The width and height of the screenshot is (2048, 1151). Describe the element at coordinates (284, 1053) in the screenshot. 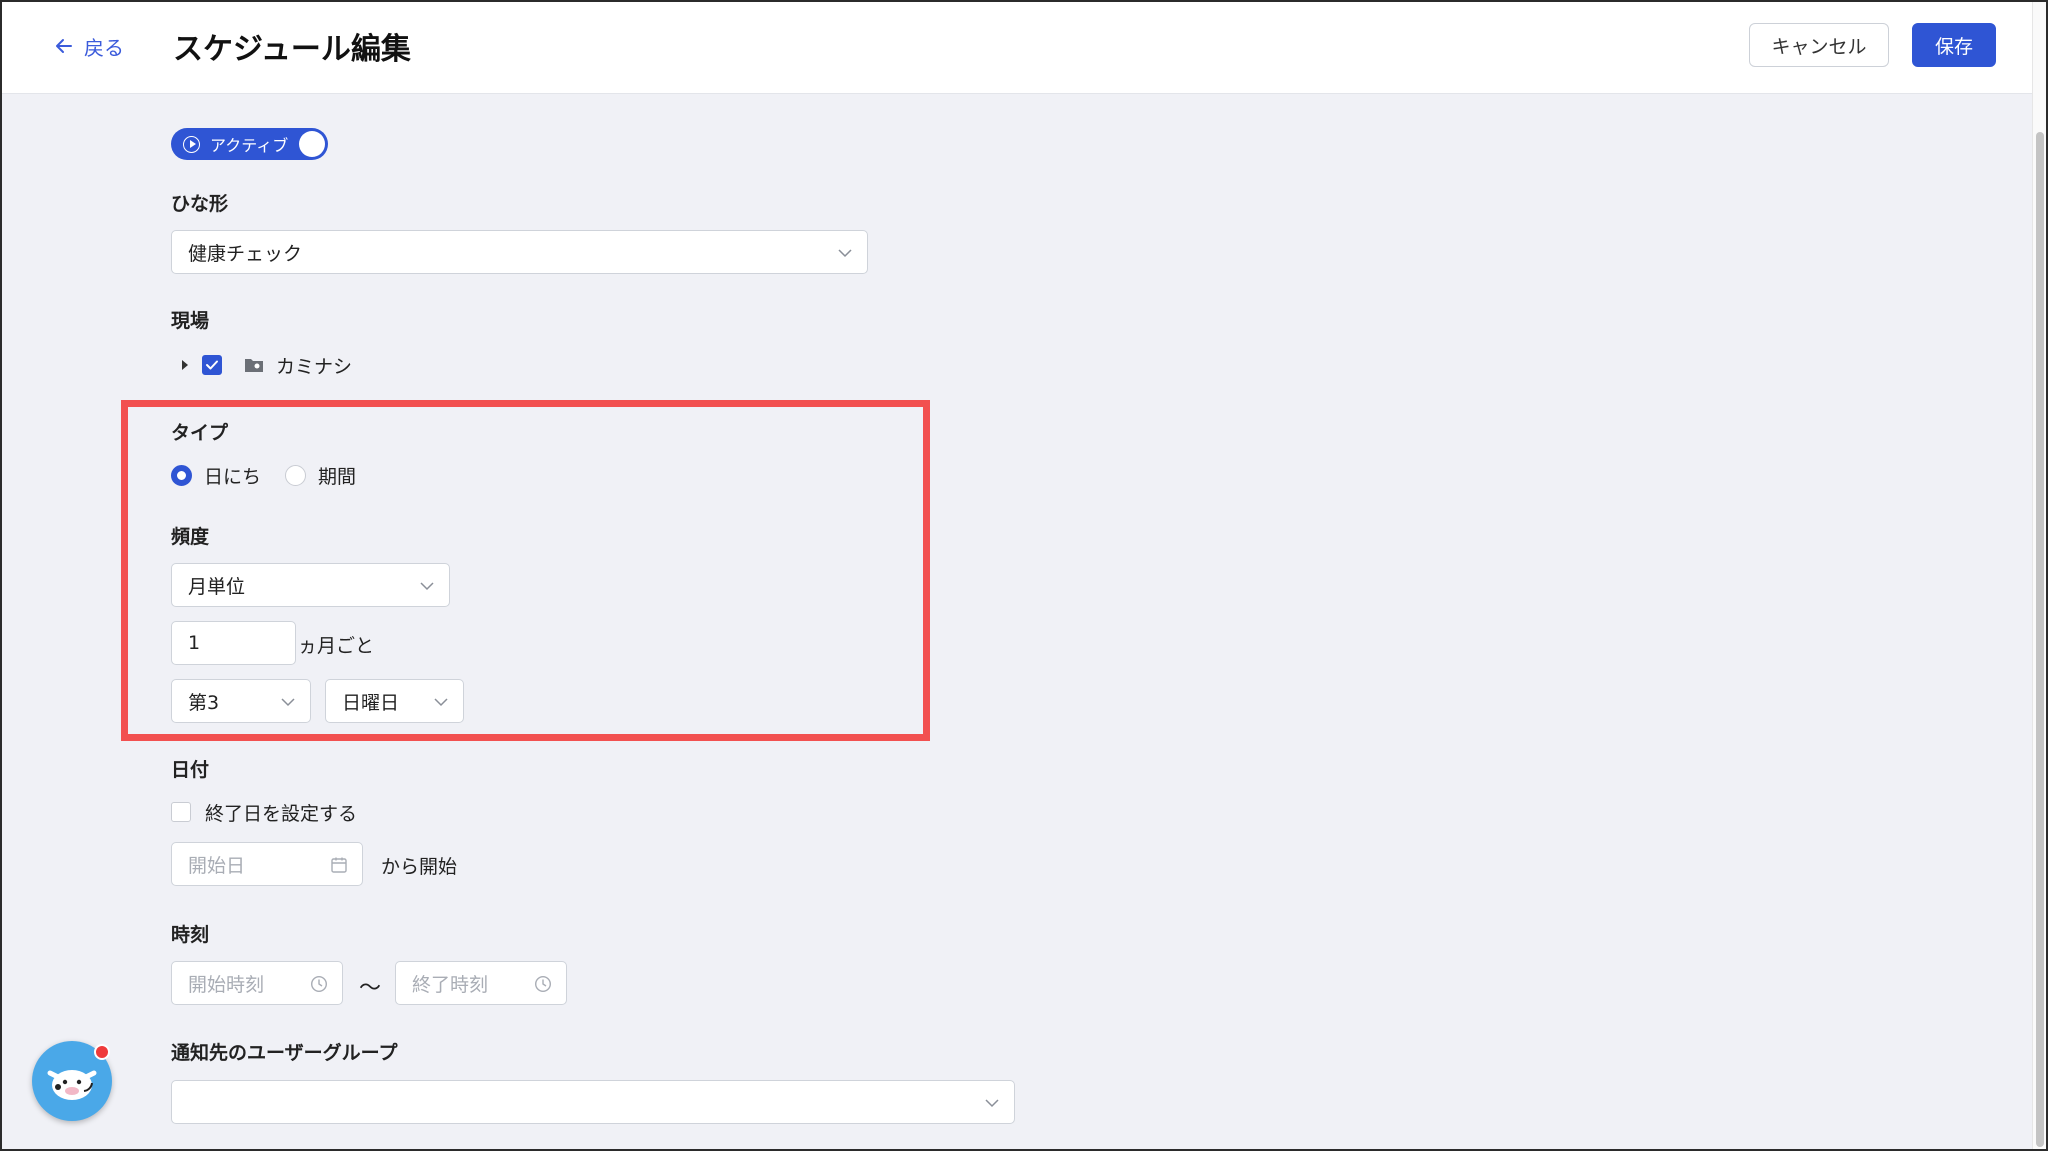

I see `notify-group-label: 通知先のユーザーグループ` at that location.